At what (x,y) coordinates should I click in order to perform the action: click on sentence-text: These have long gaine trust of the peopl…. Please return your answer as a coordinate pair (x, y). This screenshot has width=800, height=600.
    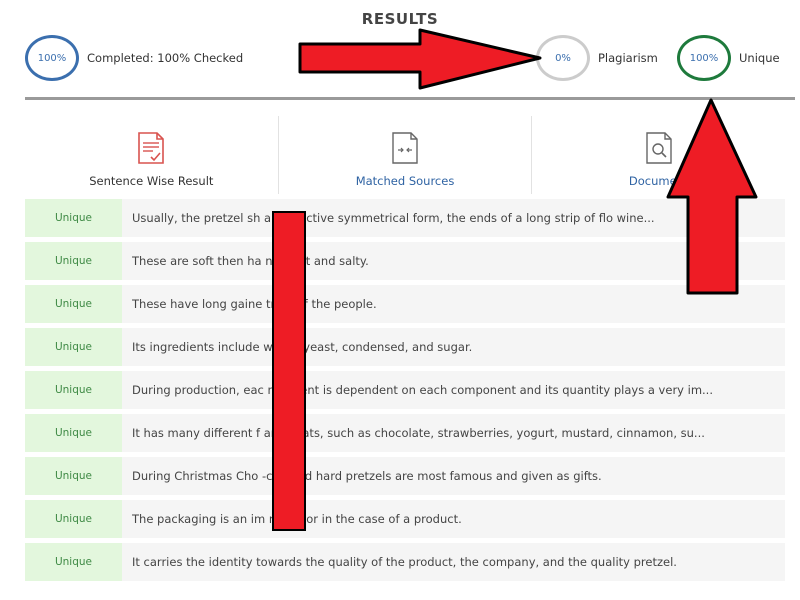
    Looking at the image, I should click on (254, 304).